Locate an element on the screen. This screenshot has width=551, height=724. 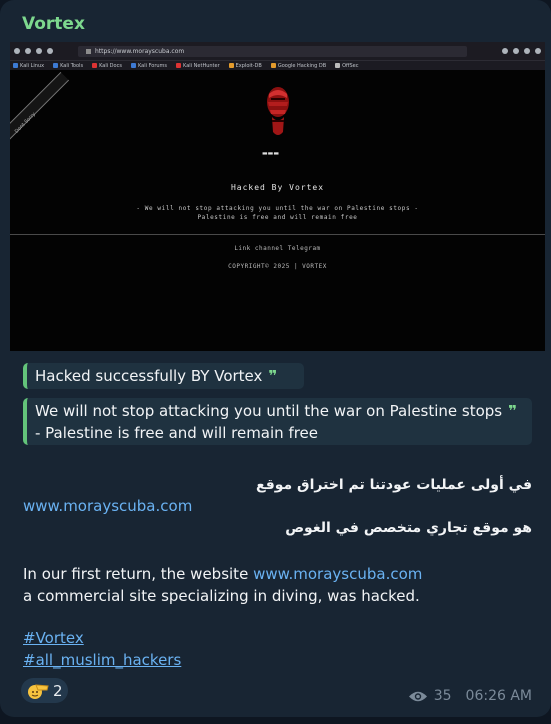
reaction-count: 2 is located at coordinates (58, 690).